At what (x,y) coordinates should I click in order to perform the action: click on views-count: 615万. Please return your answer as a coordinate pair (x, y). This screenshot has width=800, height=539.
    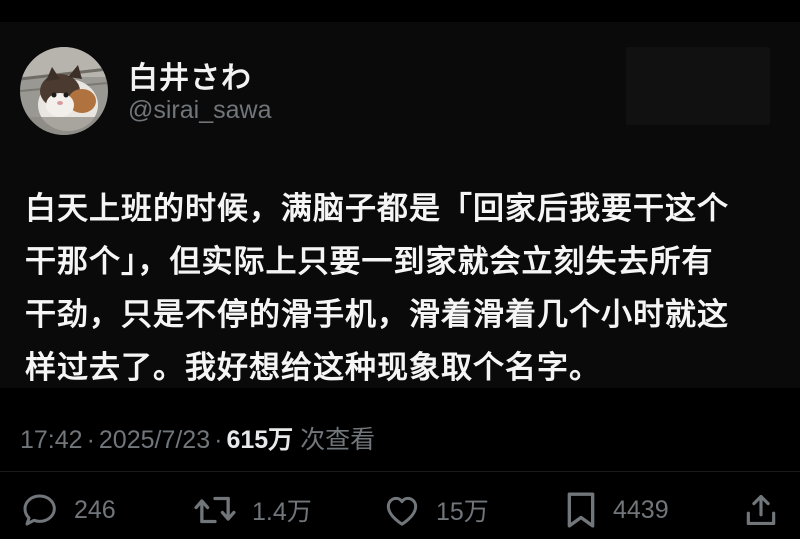
    Looking at the image, I should click on (260, 440).